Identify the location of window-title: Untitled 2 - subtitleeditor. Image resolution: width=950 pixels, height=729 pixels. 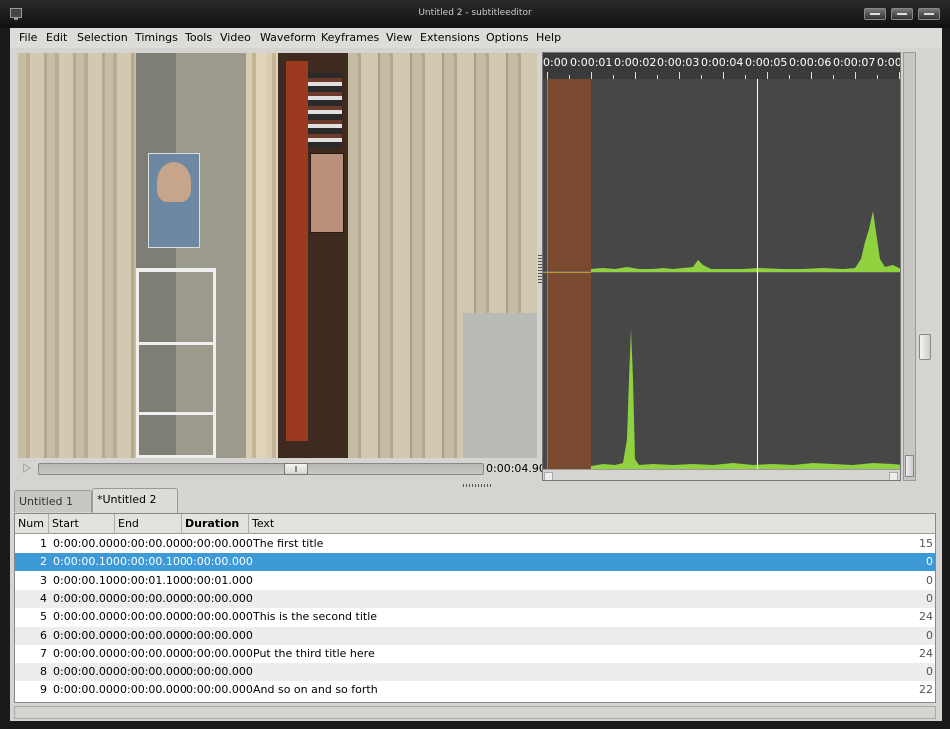
(475, 13).